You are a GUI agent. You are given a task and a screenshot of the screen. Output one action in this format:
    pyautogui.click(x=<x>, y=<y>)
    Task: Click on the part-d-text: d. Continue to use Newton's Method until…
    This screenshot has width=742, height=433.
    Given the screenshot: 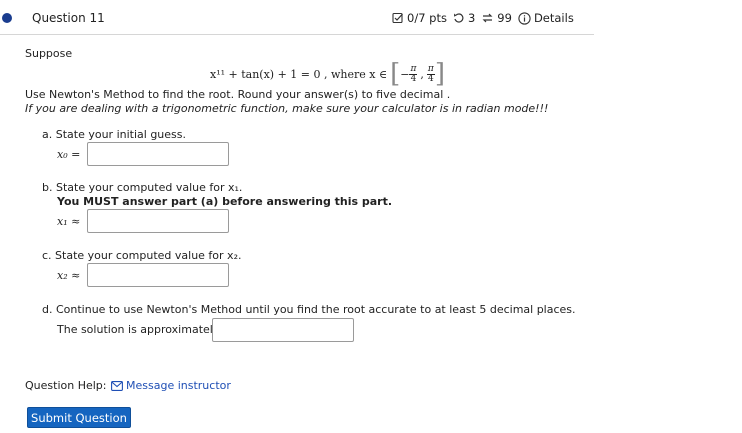 What is the action you would take?
    pyautogui.click(x=309, y=309)
    